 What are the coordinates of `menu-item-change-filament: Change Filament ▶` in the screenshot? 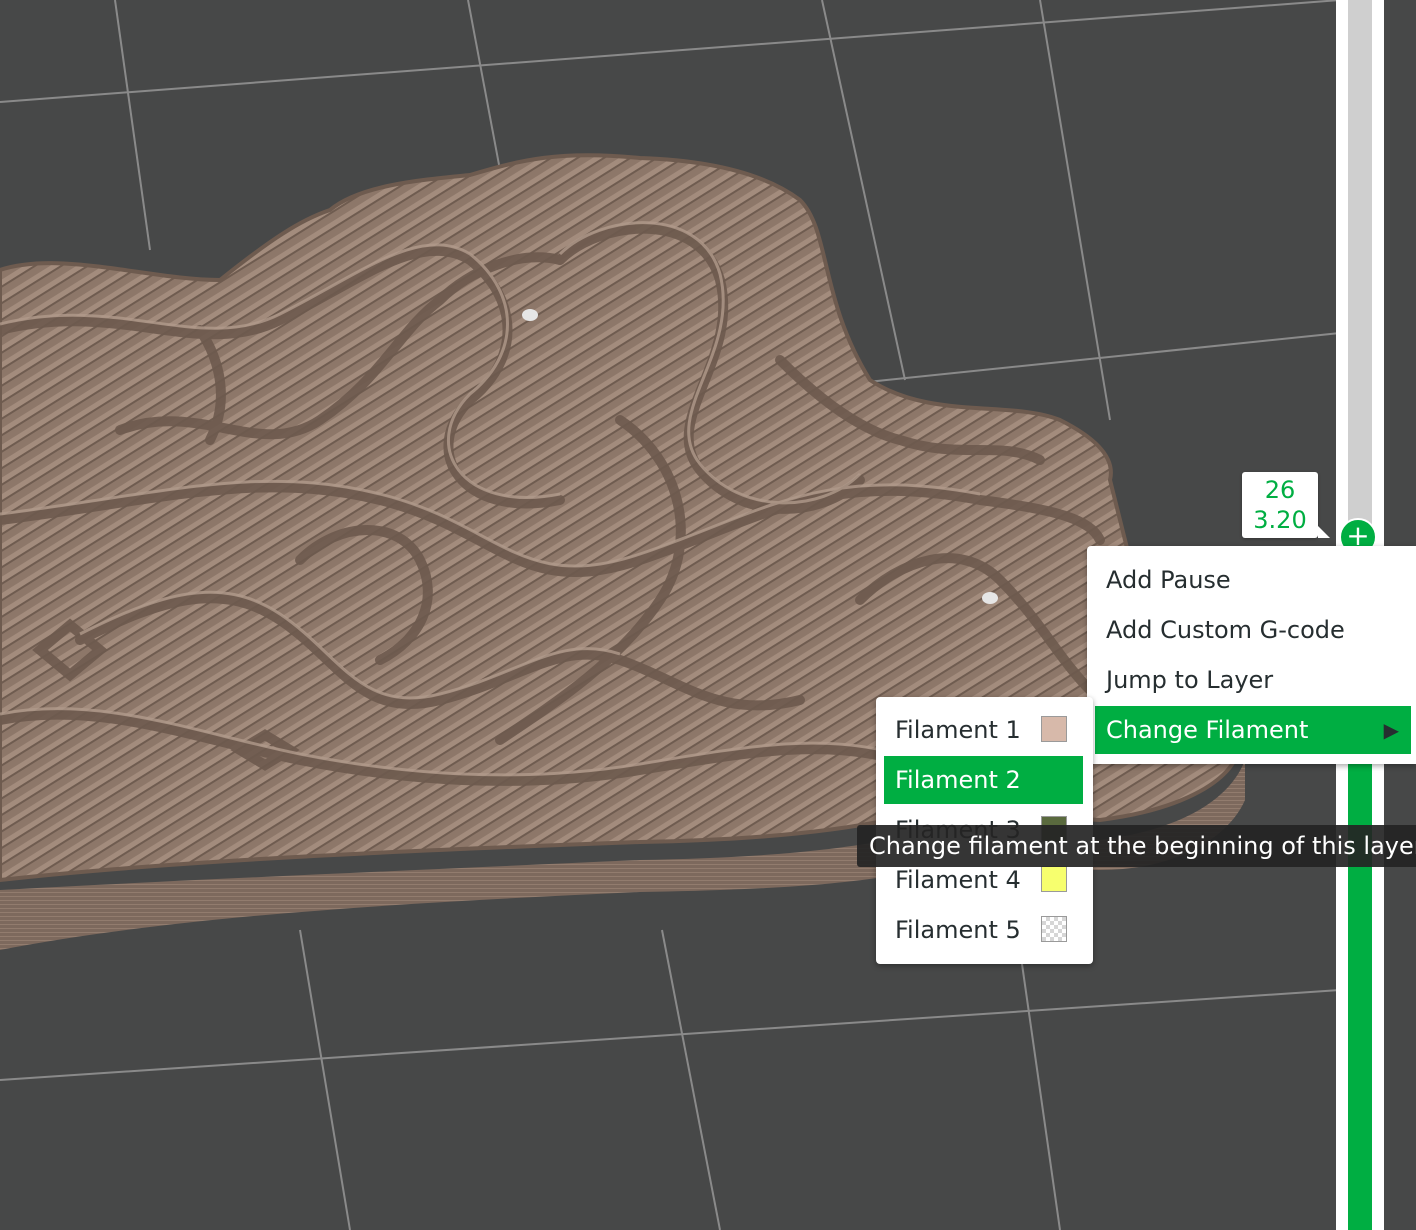 It's located at (1253, 730).